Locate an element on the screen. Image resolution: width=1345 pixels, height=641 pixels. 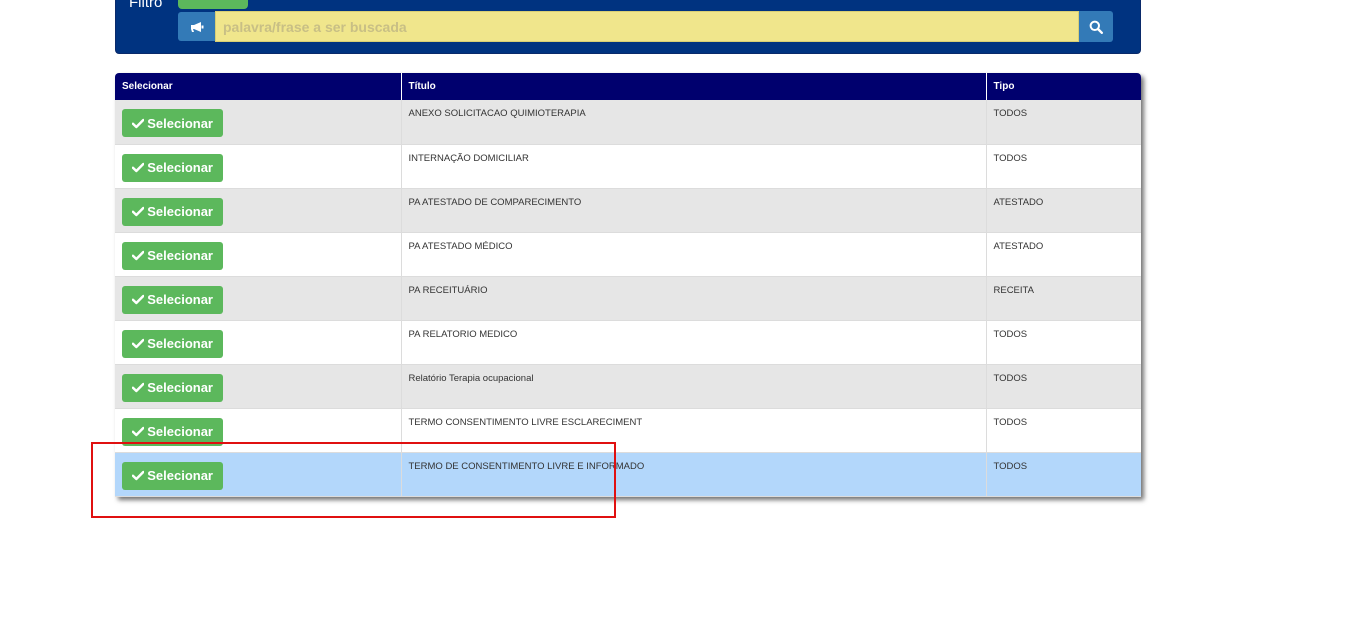
titulo-cell: PA RECEITUÁRIO is located at coordinates (694, 298).